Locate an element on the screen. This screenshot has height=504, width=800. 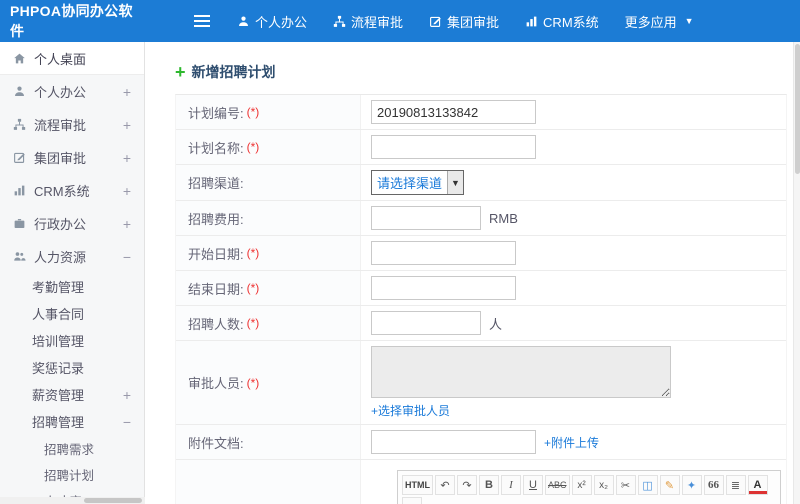
sidebar-item-attendance: 考勤管理 is located at coordinates (72, 286).